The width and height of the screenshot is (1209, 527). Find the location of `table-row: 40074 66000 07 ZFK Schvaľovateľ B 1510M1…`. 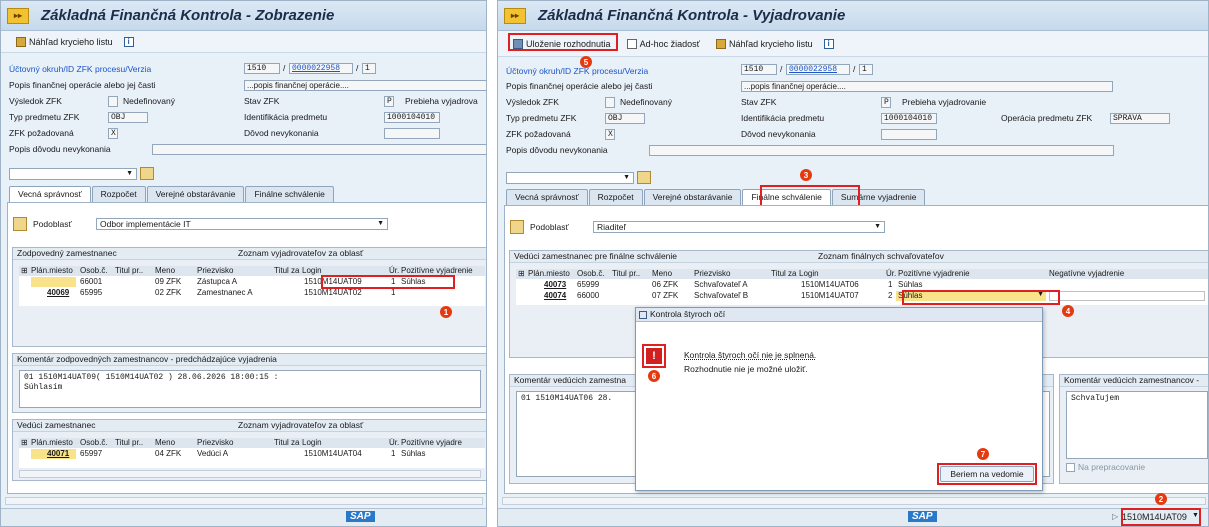

table-row: 40074 66000 07 ZFK Schvaľovateľ B 1510M1… is located at coordinates (862, 296).